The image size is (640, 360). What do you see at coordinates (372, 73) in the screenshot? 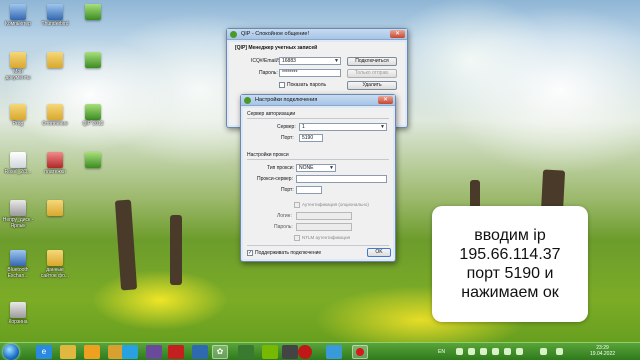
I see `only-send-button: Только отправ.` at bounding box center [372, 73].